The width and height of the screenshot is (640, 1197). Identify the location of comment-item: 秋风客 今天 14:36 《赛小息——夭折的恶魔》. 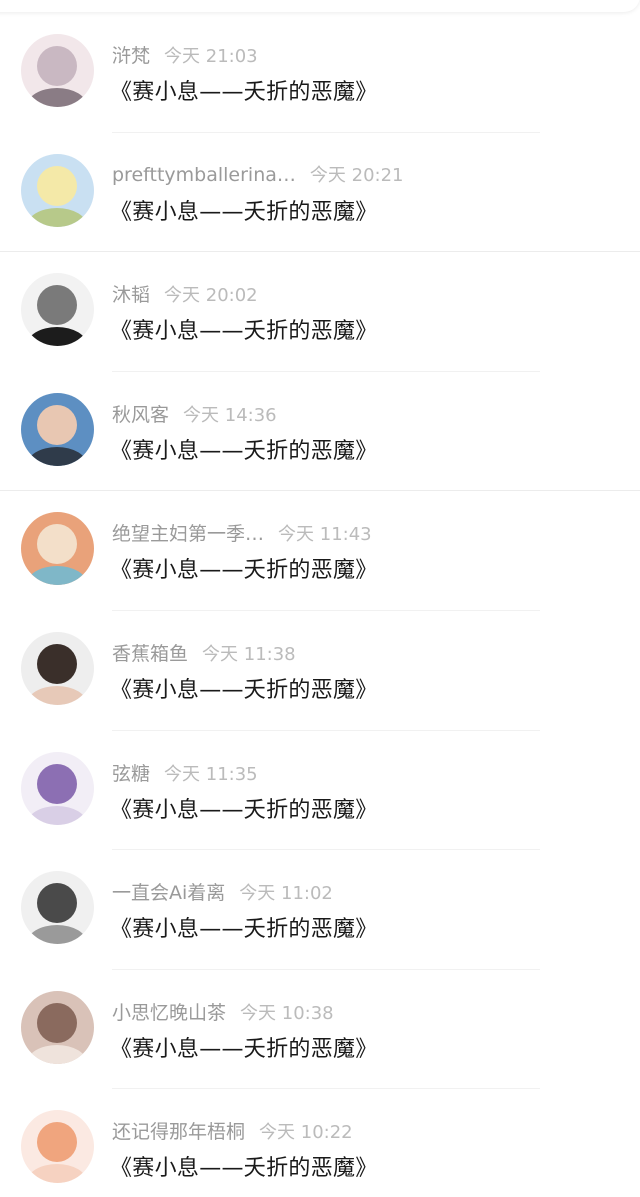
(320, 432).